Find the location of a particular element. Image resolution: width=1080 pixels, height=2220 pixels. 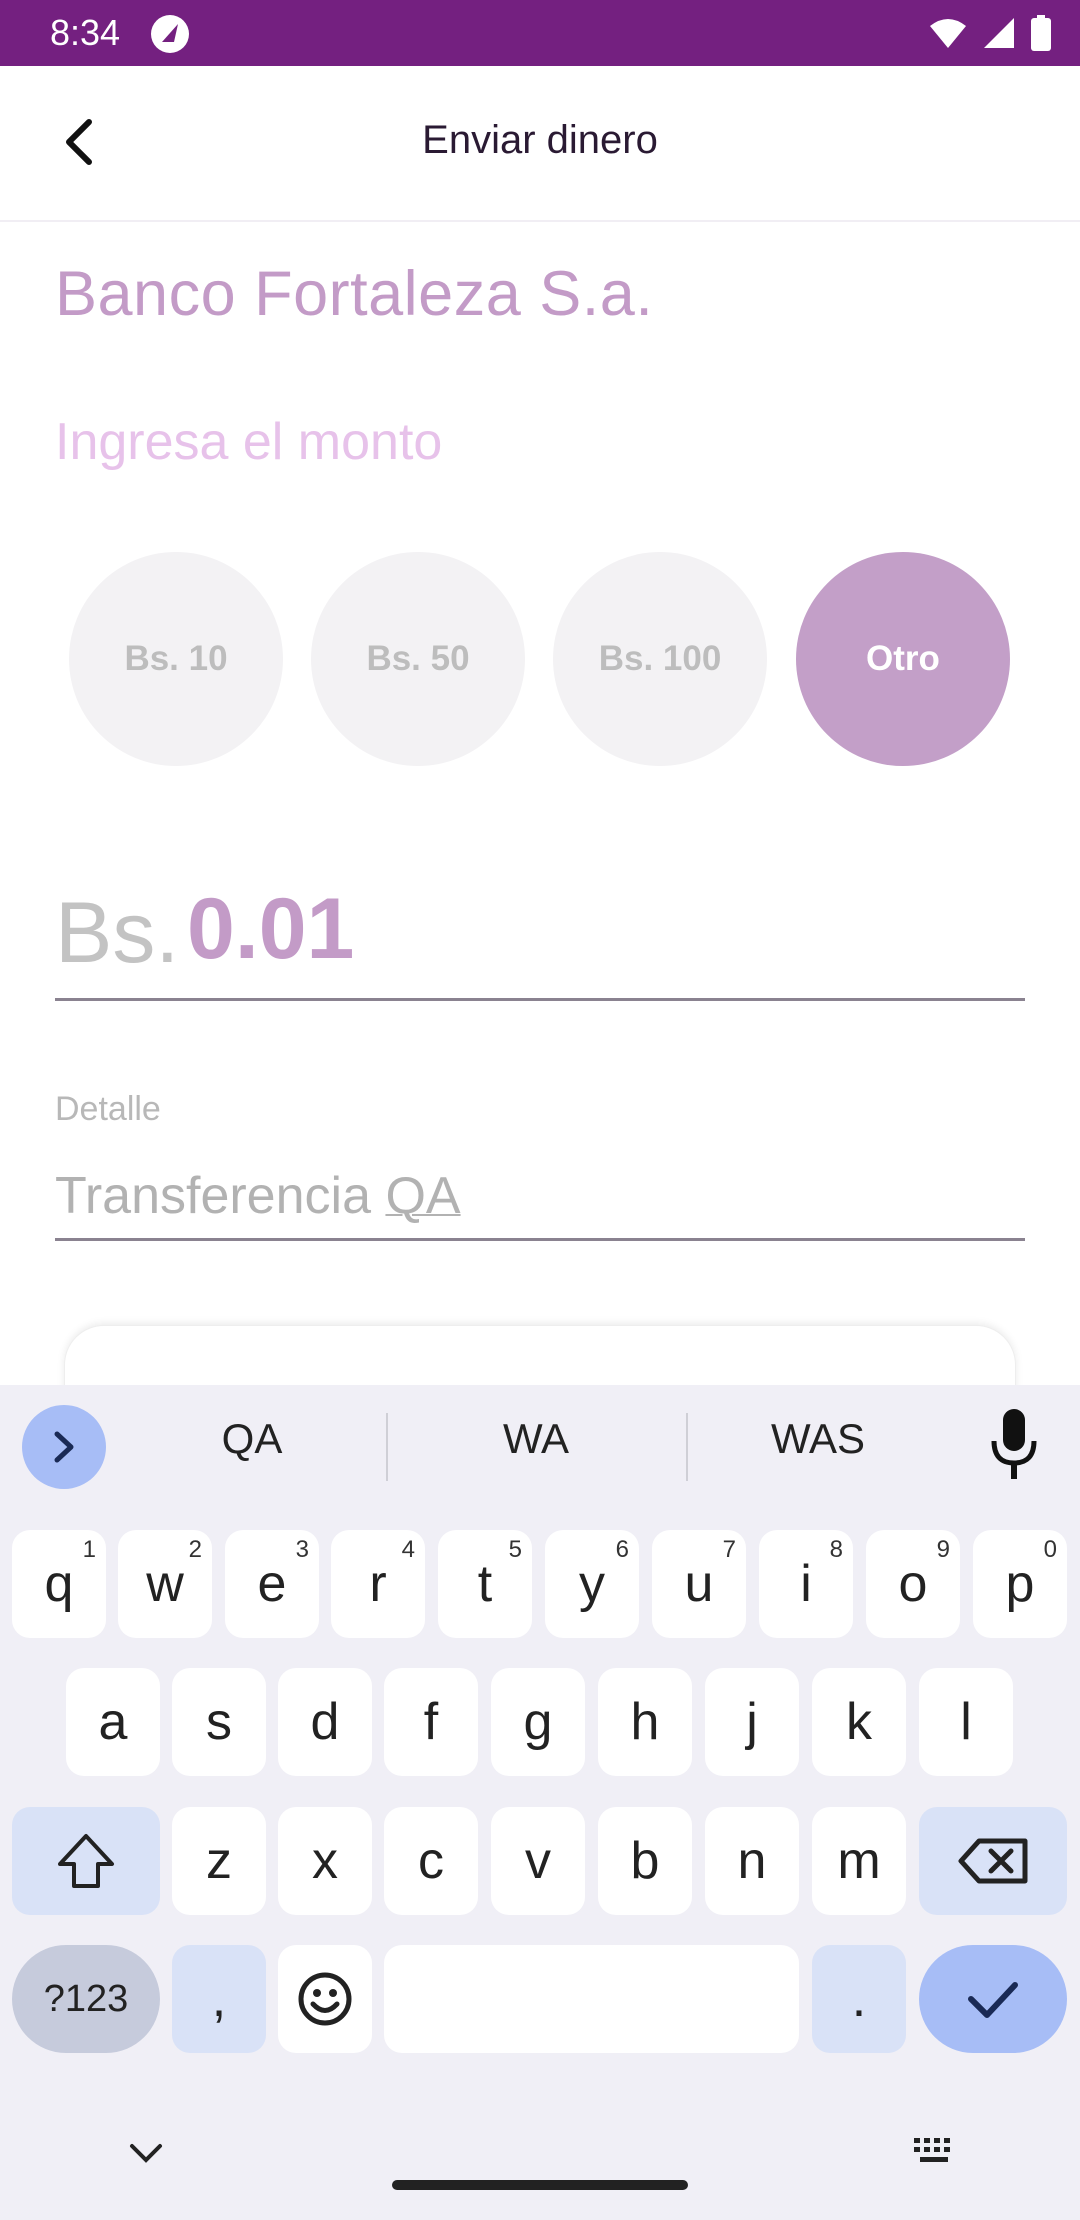

key-y: y6 is located at coordinates (592, 1584).